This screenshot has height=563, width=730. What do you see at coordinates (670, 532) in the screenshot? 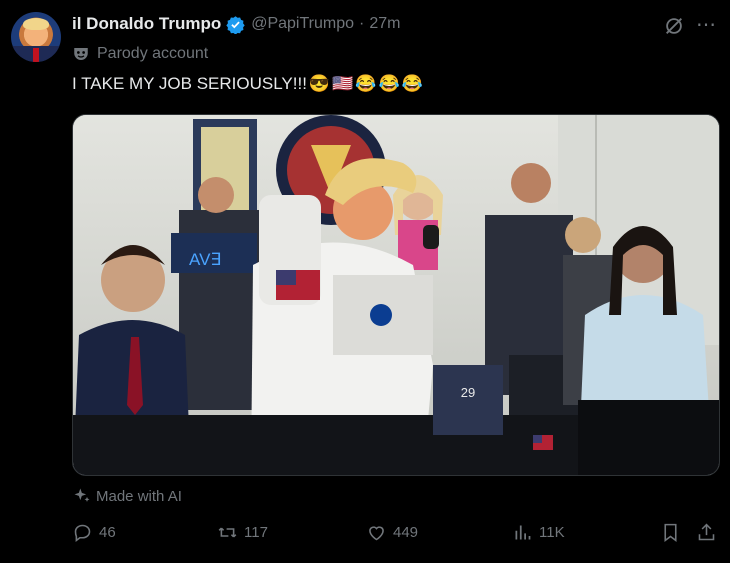
I see `bookmark-icon` at bounding box center [670, 532].